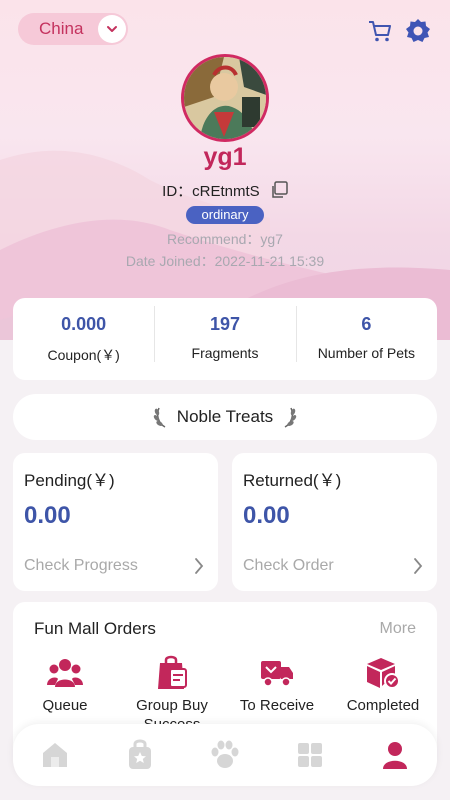 This screenshot has width=450, height=800. I want to click on returned-title: Returned(￥), so click(292, 480).